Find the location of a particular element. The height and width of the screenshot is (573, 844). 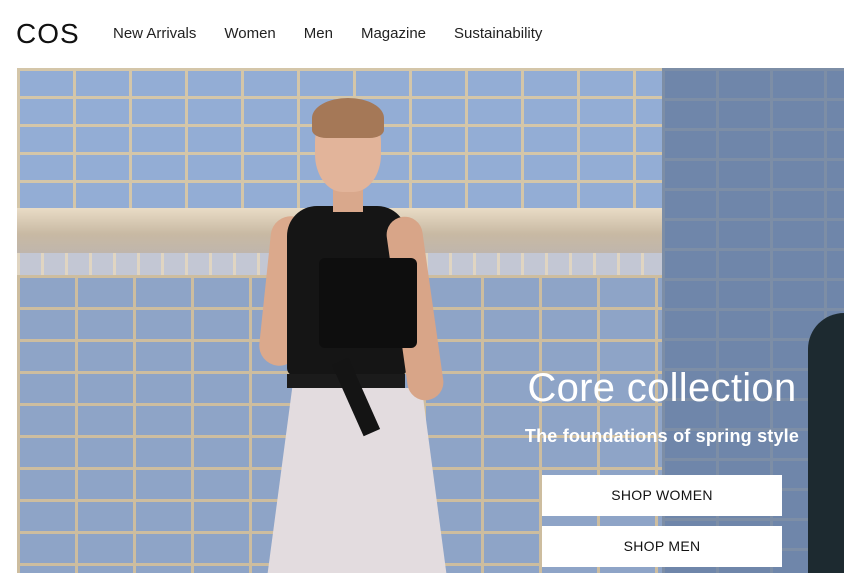

hero-subtitle: The foundations of spring style is located at coordinates (662, 436).